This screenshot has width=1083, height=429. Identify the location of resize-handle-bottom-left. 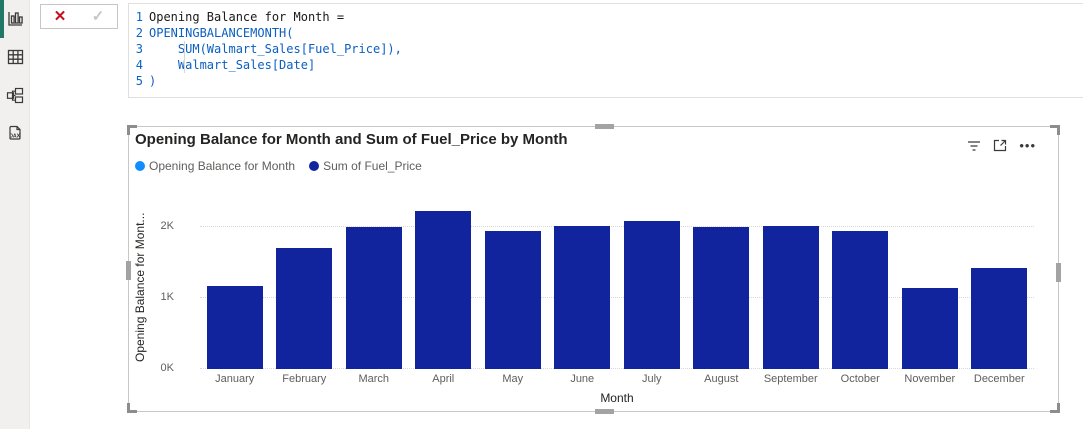
(132, 408).